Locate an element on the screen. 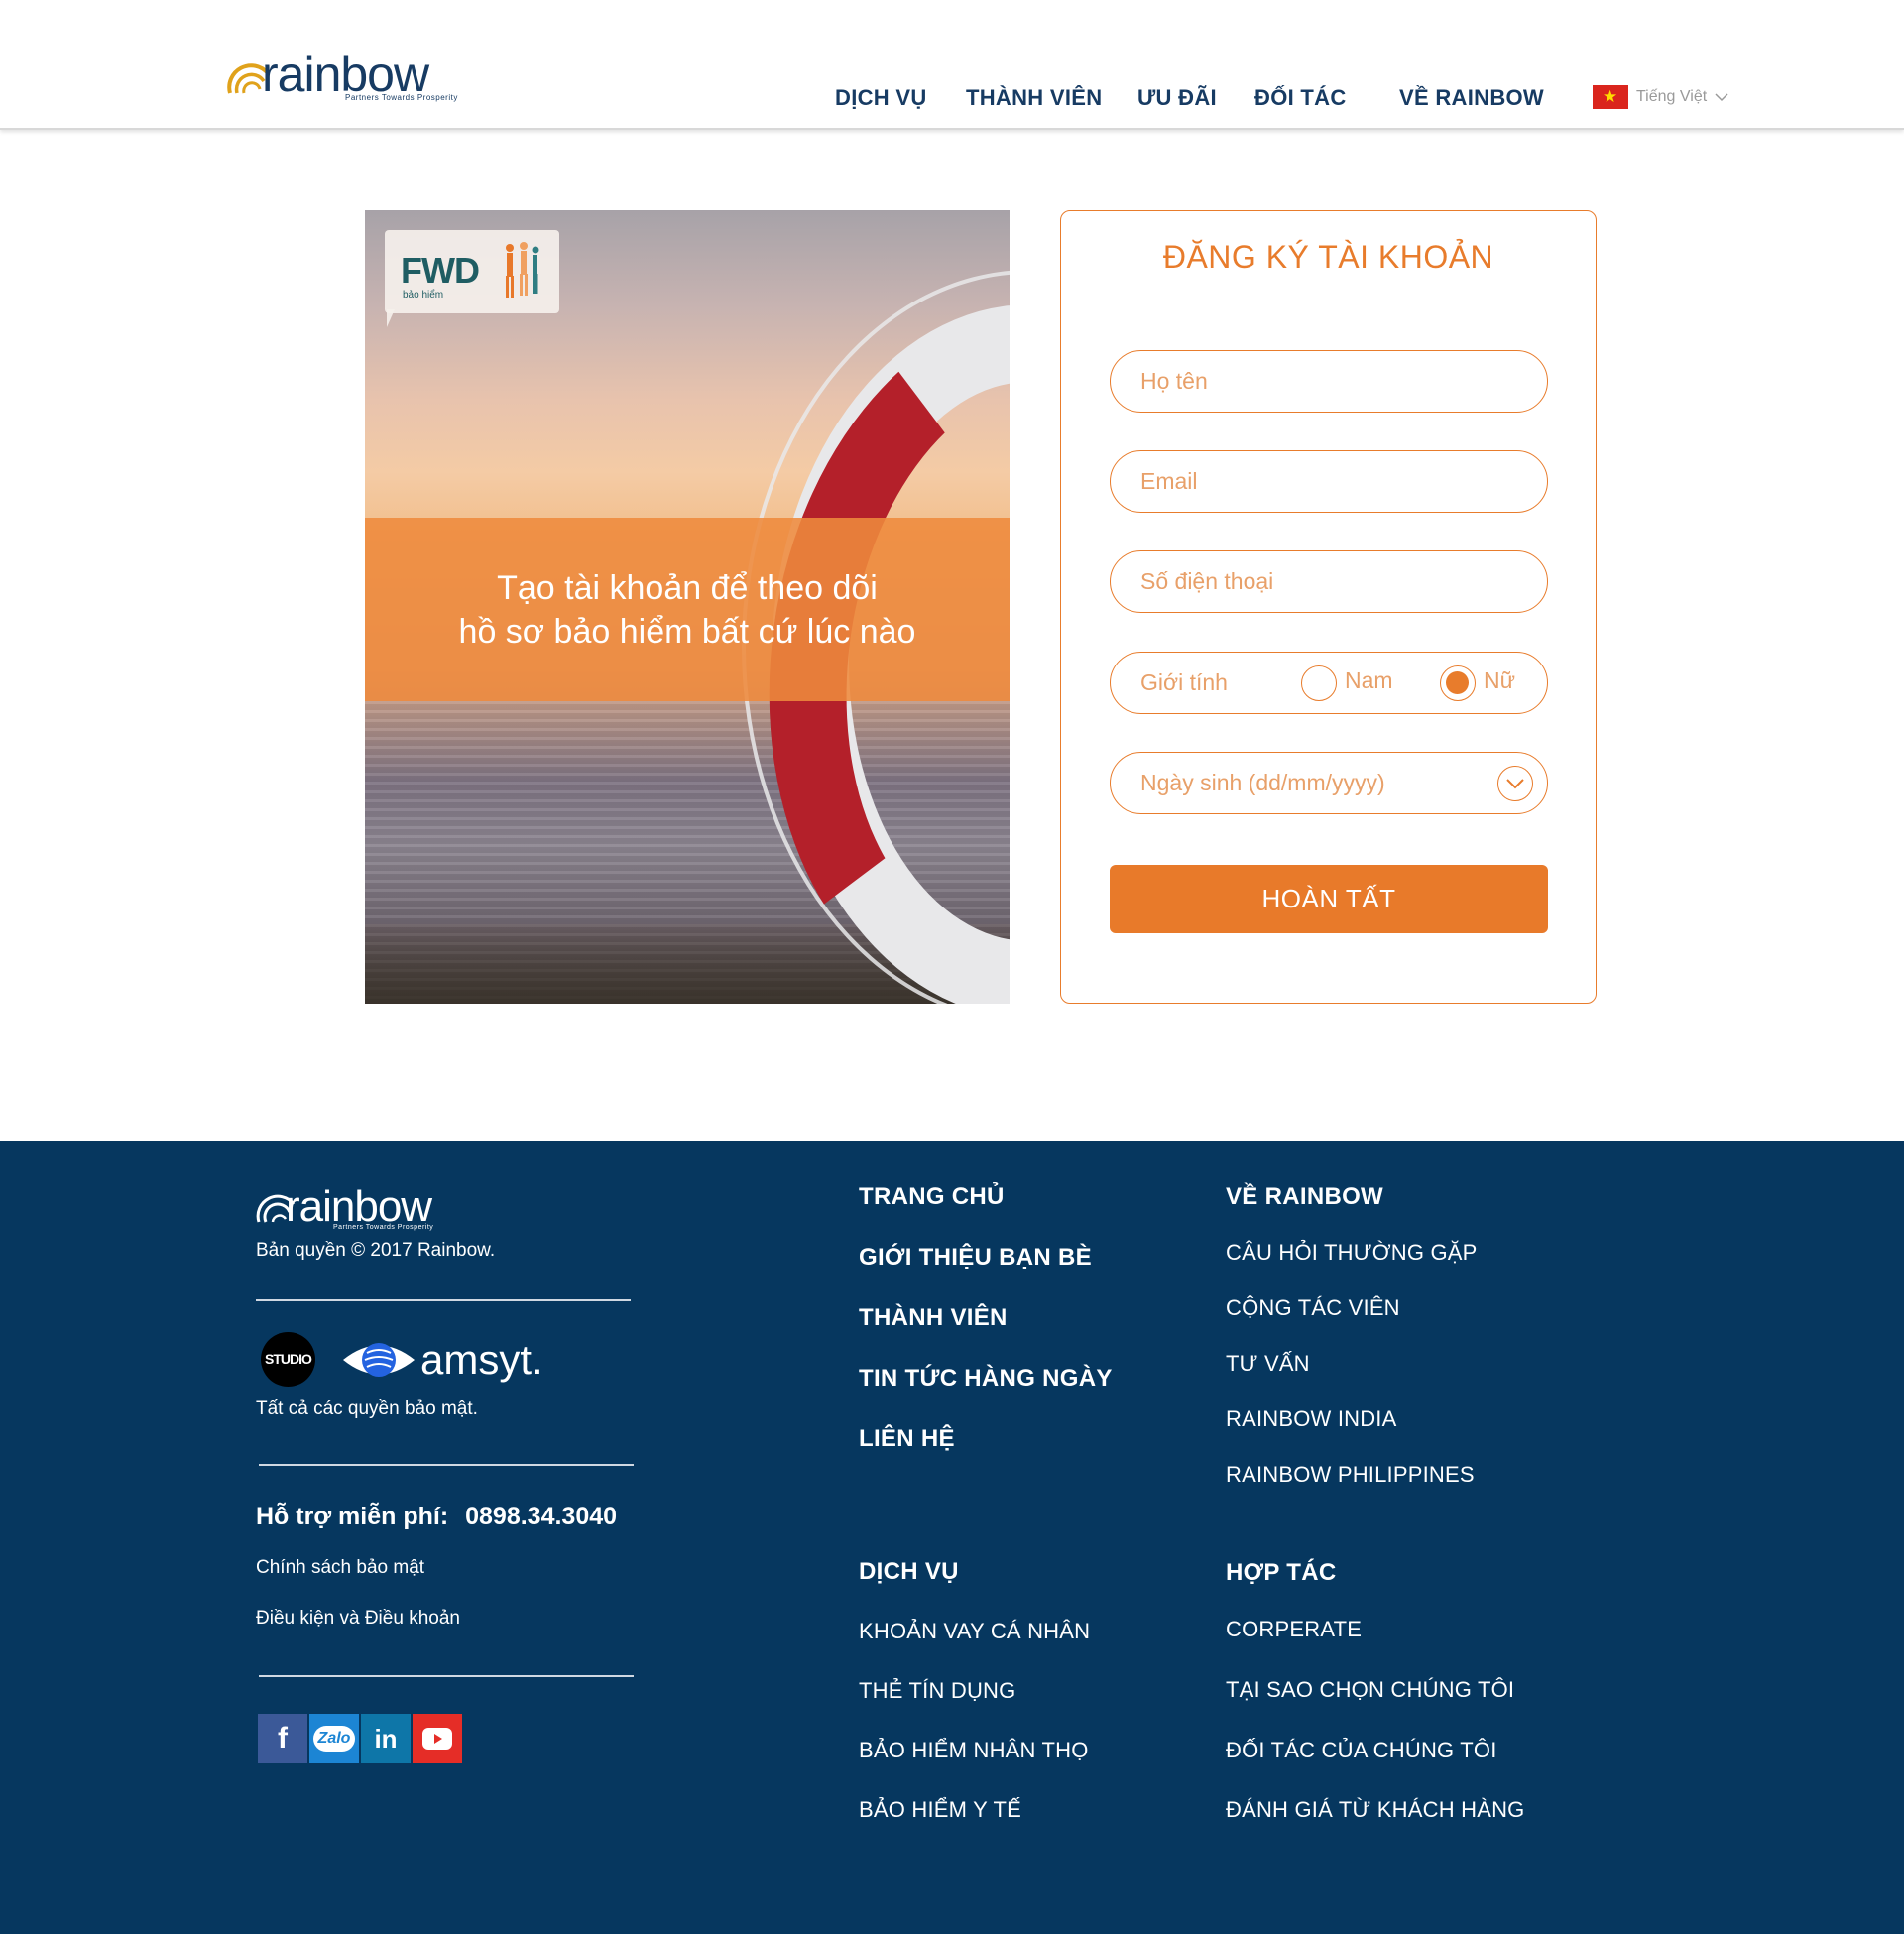 This screenshot has width=1904, height=1934. footer-link-khoan-vay: KHOẢN VAY CÁ NHÂN is located at coordinates (974, 1631).